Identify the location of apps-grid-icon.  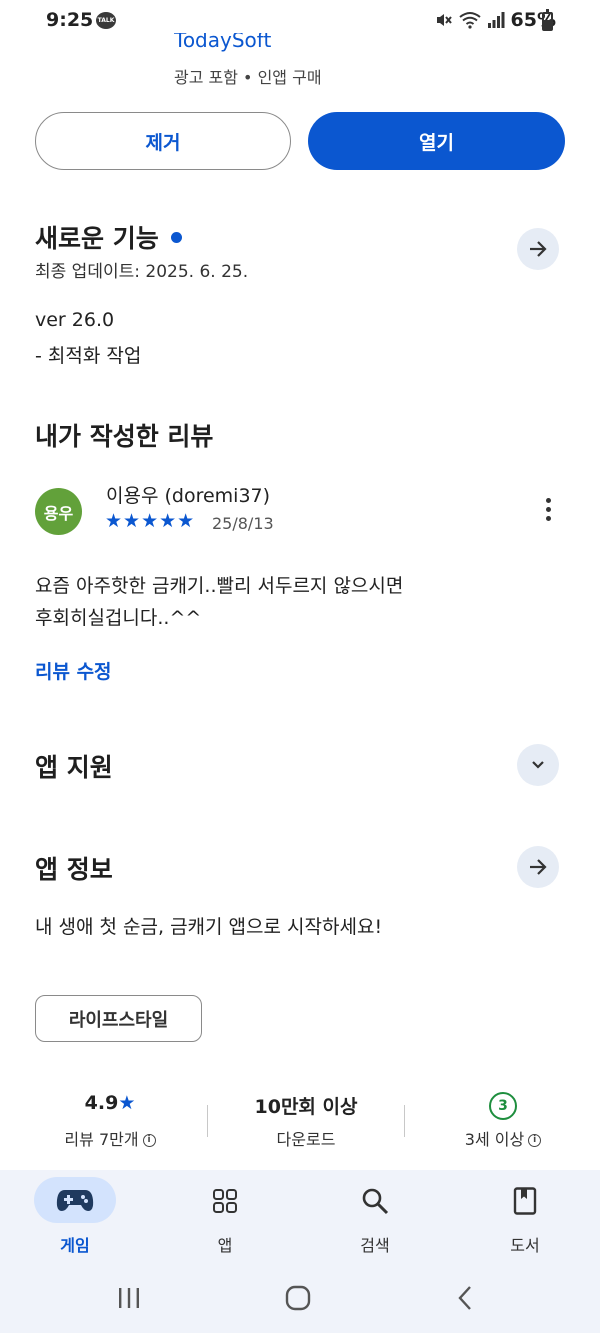
(225, 1201).